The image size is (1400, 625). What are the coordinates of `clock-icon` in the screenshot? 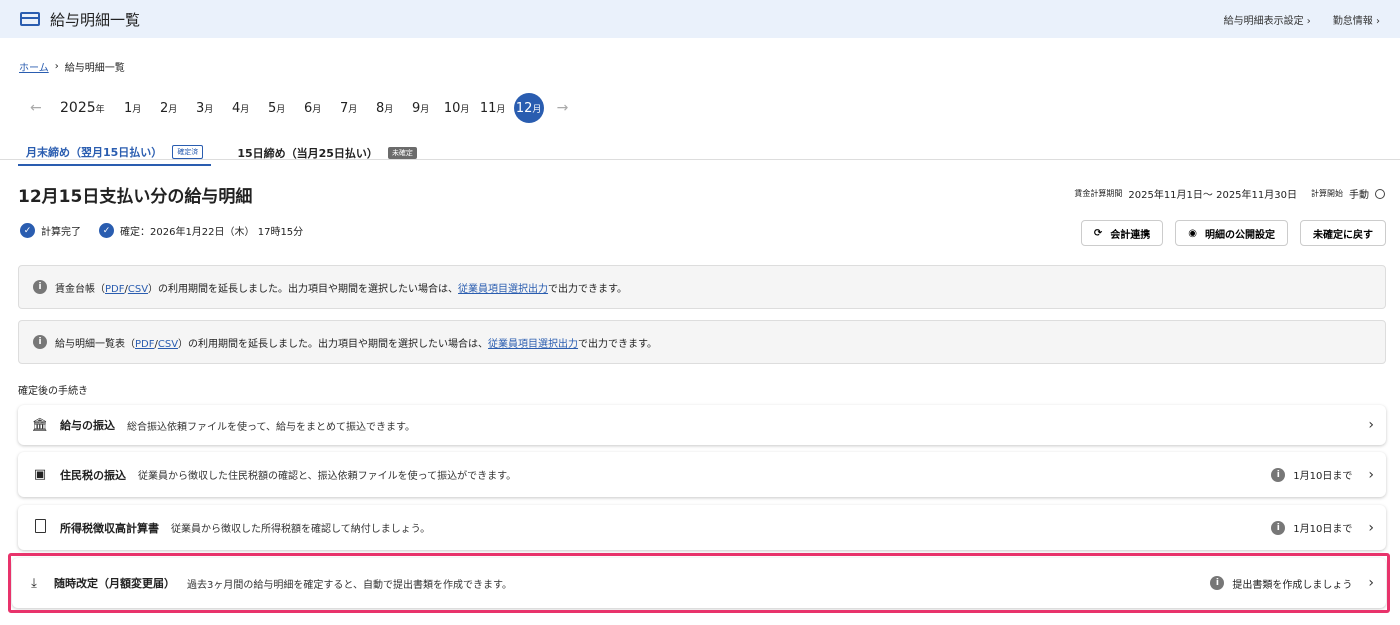 It's located at (1380, 193).